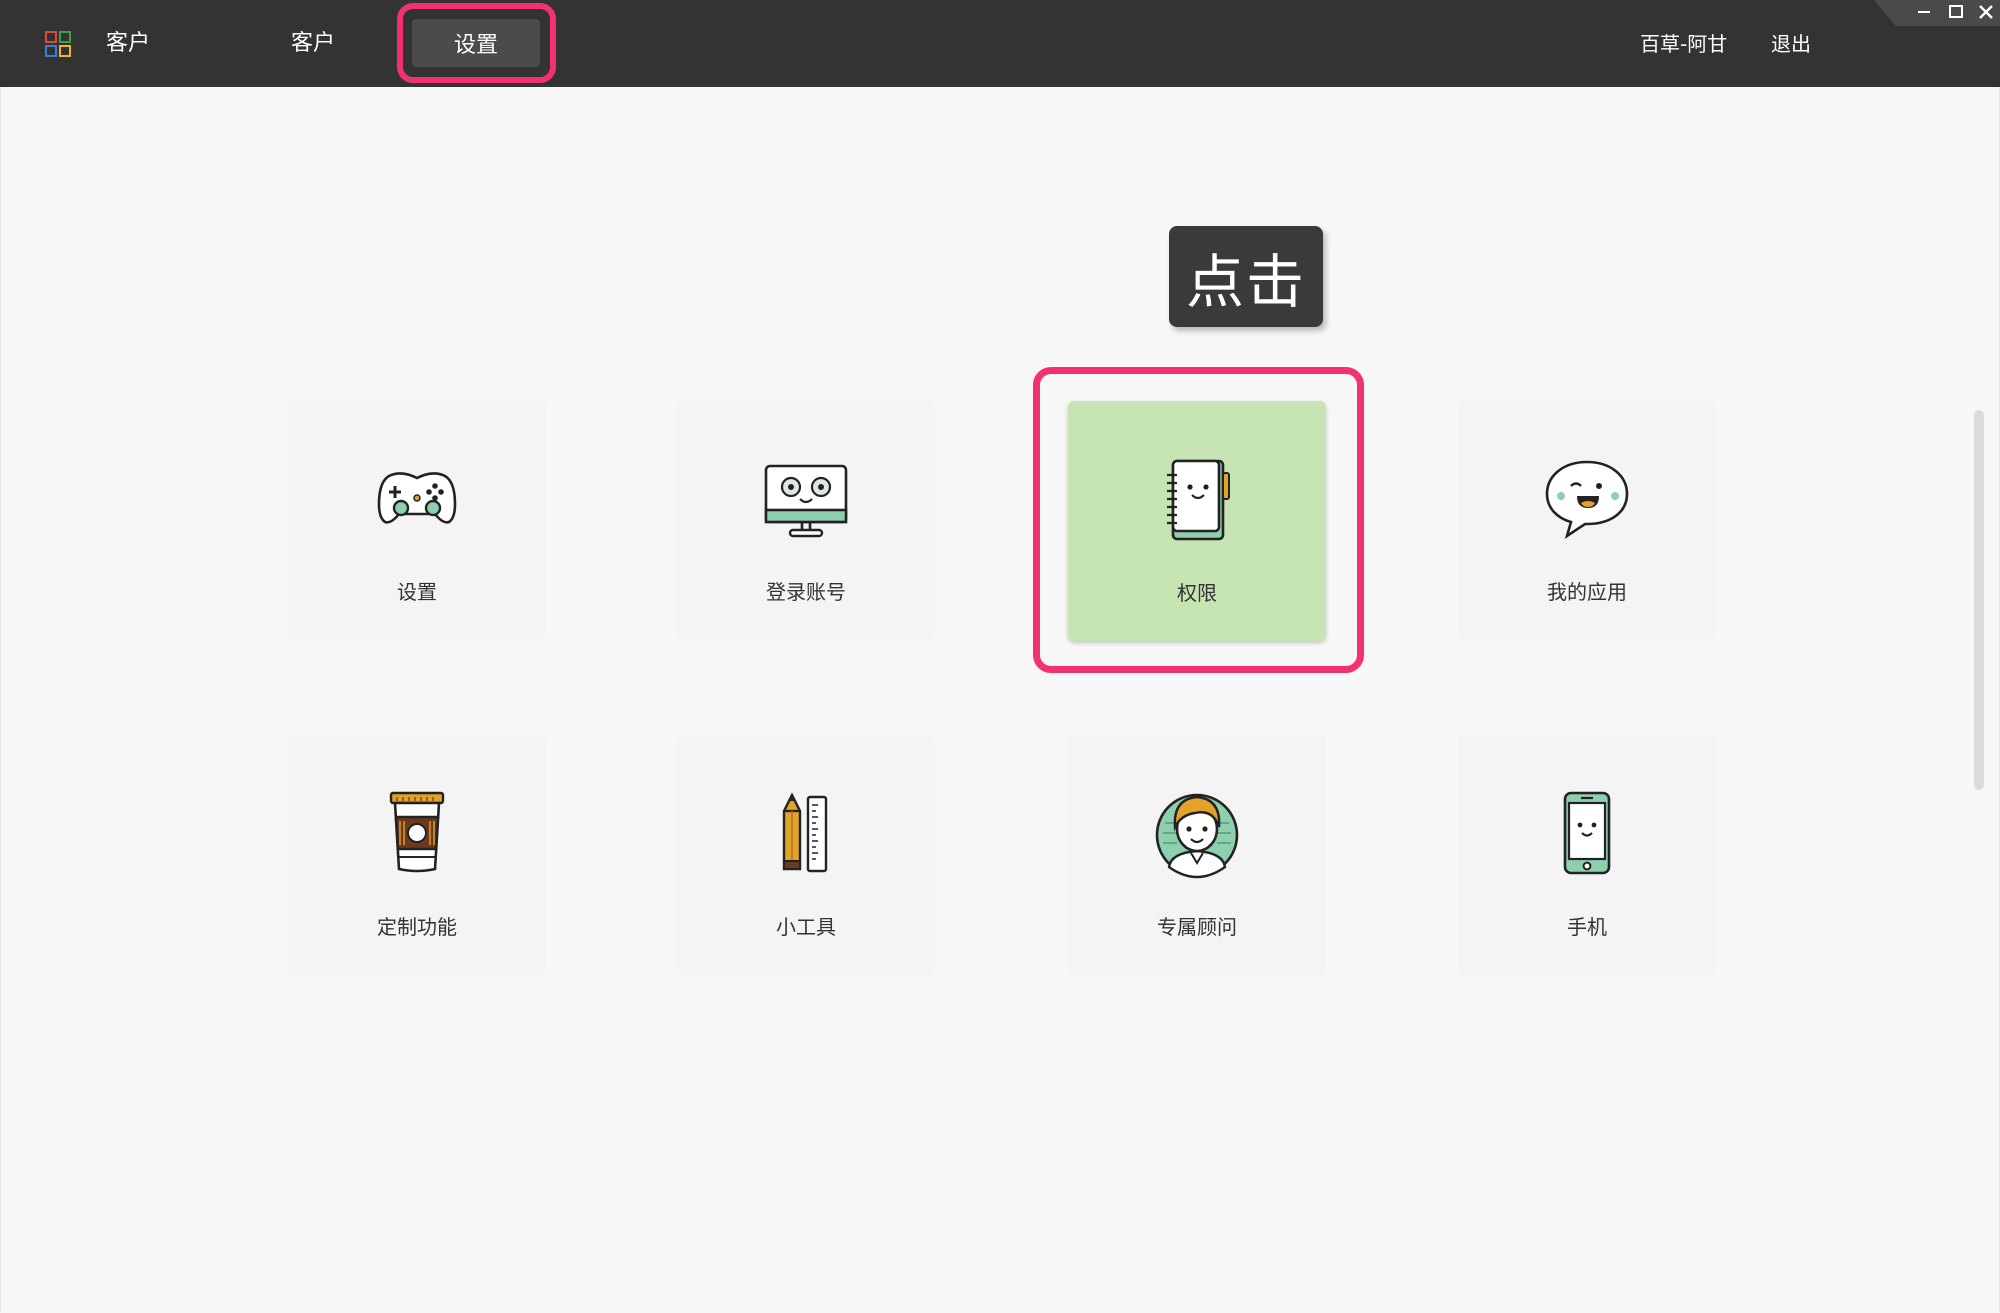  Describe the element at coordinates (1791, 44) in the screenshot. I see `logout-link: 退出` at that location.